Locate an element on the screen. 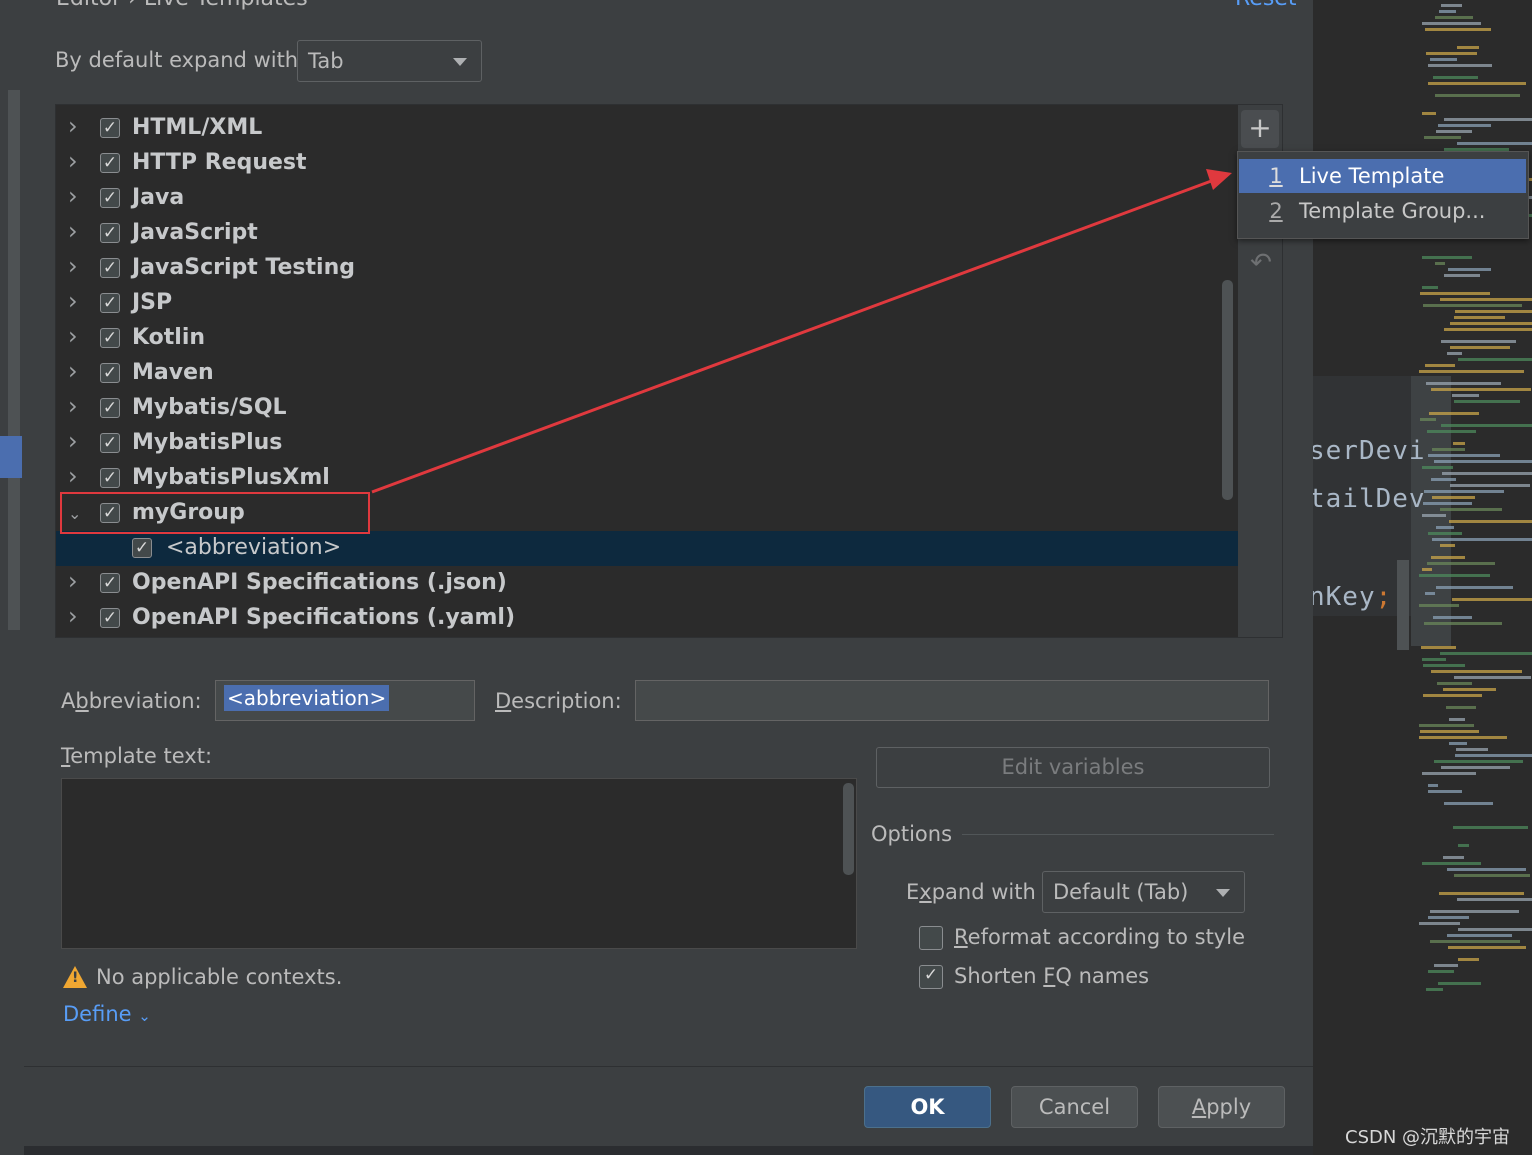  menu-item-live-template: 1 Live Template is located at coordinates (1382, 176).